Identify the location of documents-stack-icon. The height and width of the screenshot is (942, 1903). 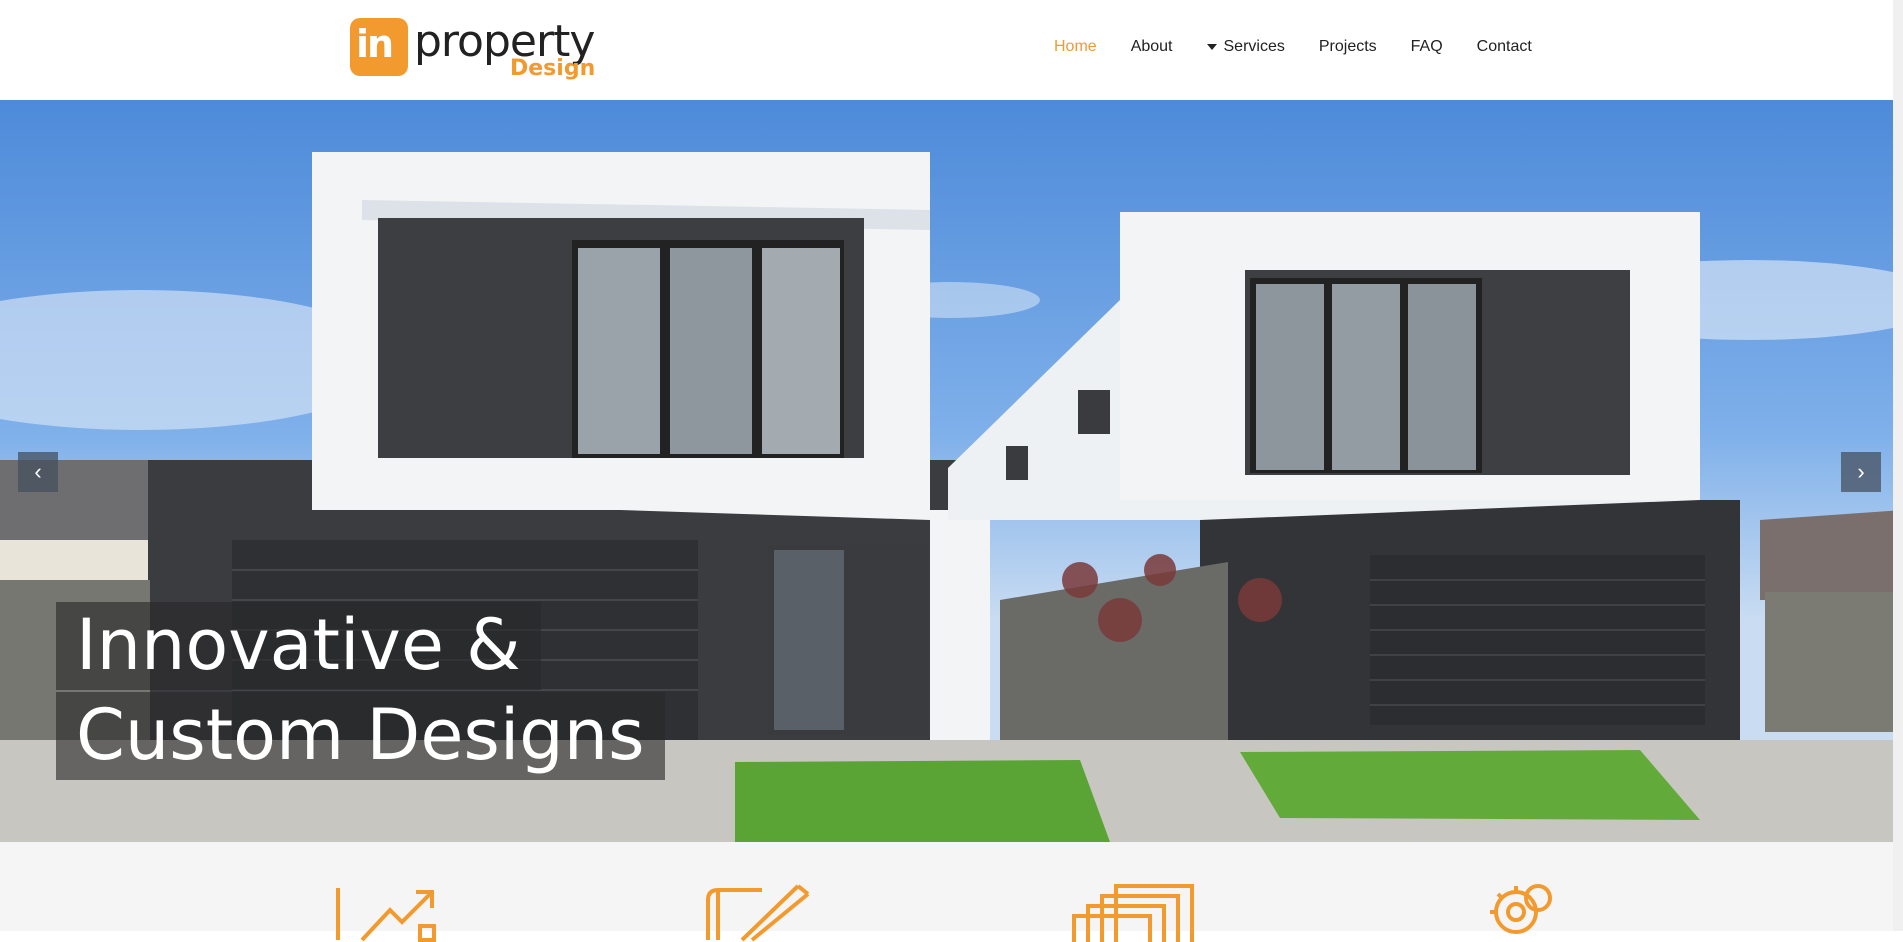
(1133, 913).